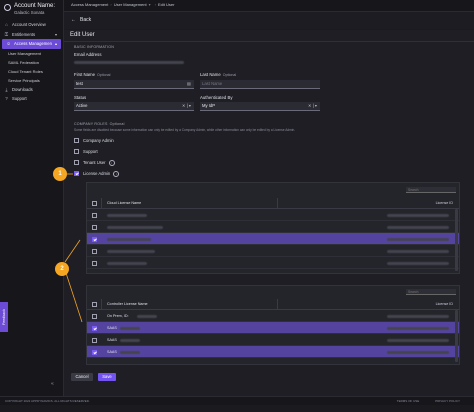 The width and height of the screenshot is (474, 412). Describe the element at coordinates (89, 4) in the screenshot. I see `breadcrumb-access-management: Access Management` at that location.